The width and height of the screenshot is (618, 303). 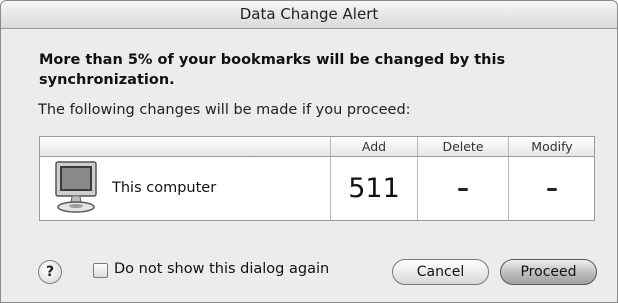 I want to click on column-header-modify: Modify, so click(x=551, y=146).